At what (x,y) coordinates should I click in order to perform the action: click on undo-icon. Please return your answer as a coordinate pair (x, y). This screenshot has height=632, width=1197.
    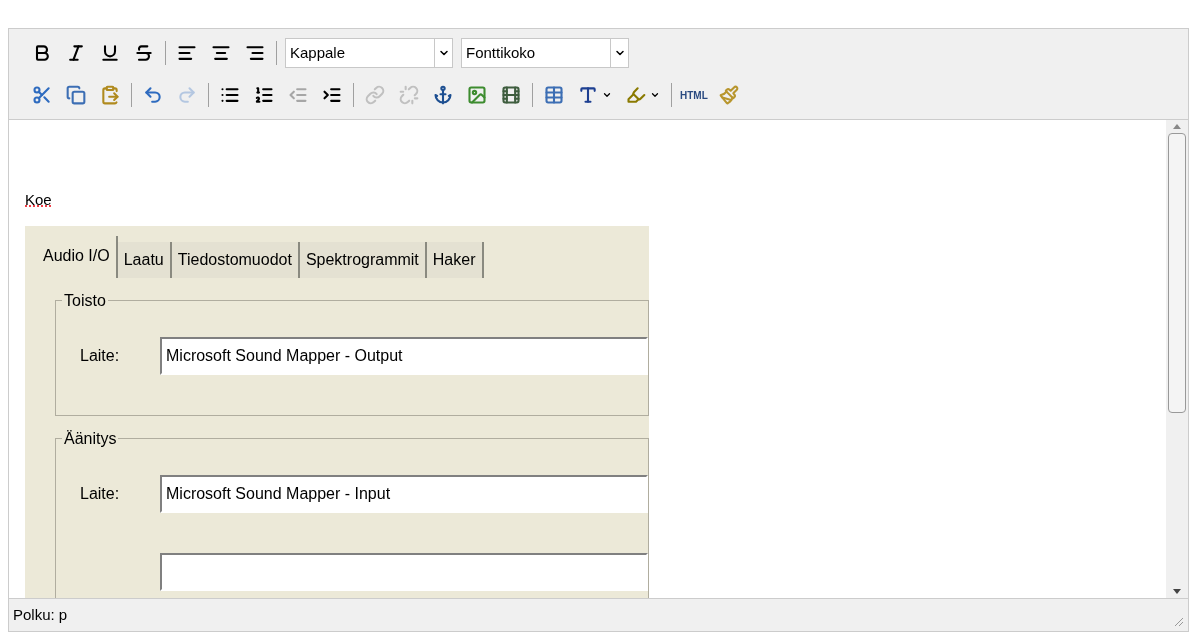
    Looking at the image, I should click on (153, 95).